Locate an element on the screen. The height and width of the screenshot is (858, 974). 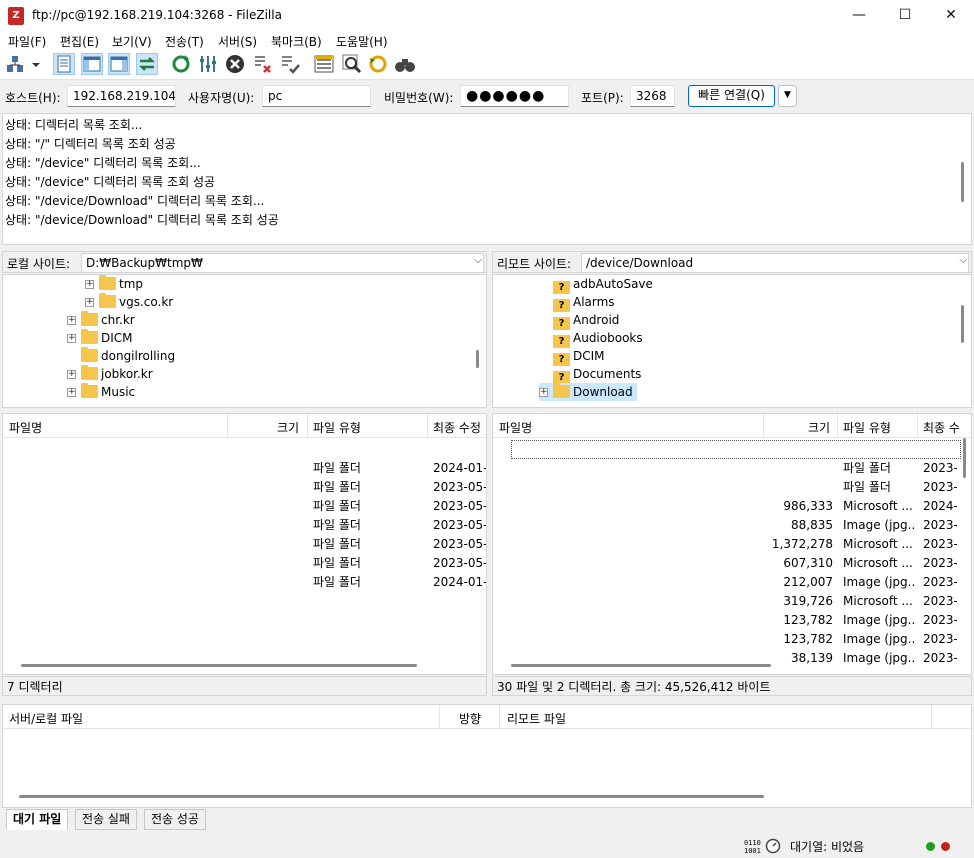
local-tree-icon is located at coordinates (92, 64).